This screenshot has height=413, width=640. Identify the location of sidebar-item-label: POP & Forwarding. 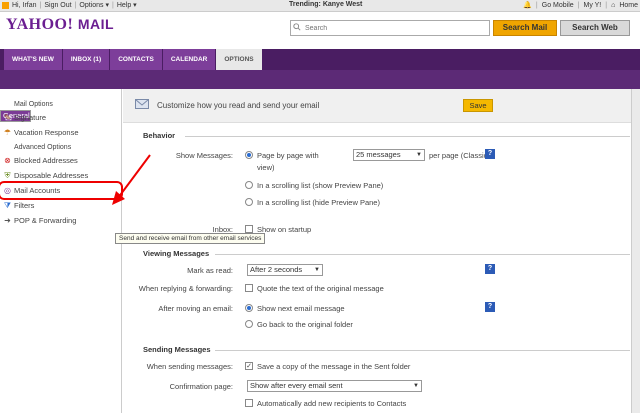
(45, 220).